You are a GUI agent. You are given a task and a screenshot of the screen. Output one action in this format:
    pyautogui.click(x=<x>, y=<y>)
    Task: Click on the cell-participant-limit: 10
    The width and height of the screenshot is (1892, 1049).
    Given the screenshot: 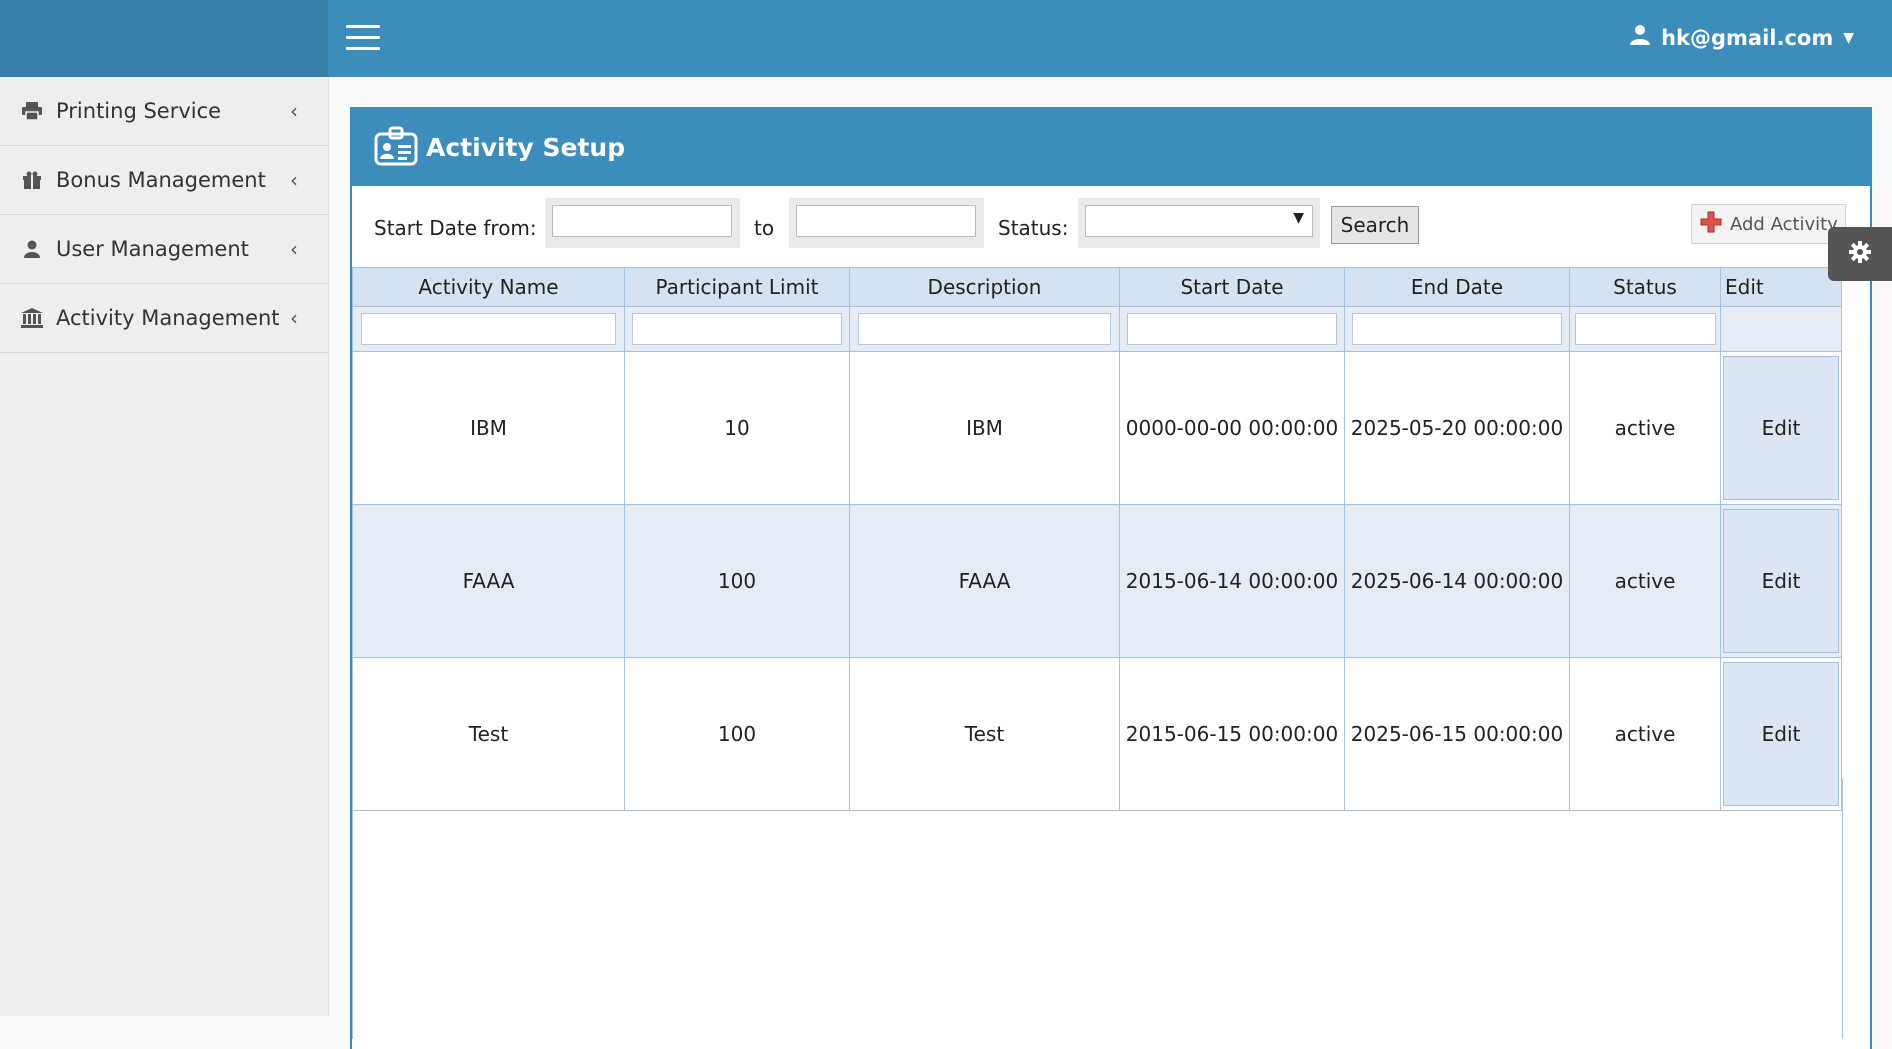 What is the action you would take?
    pyautogui.click(x=737, y=428)
    